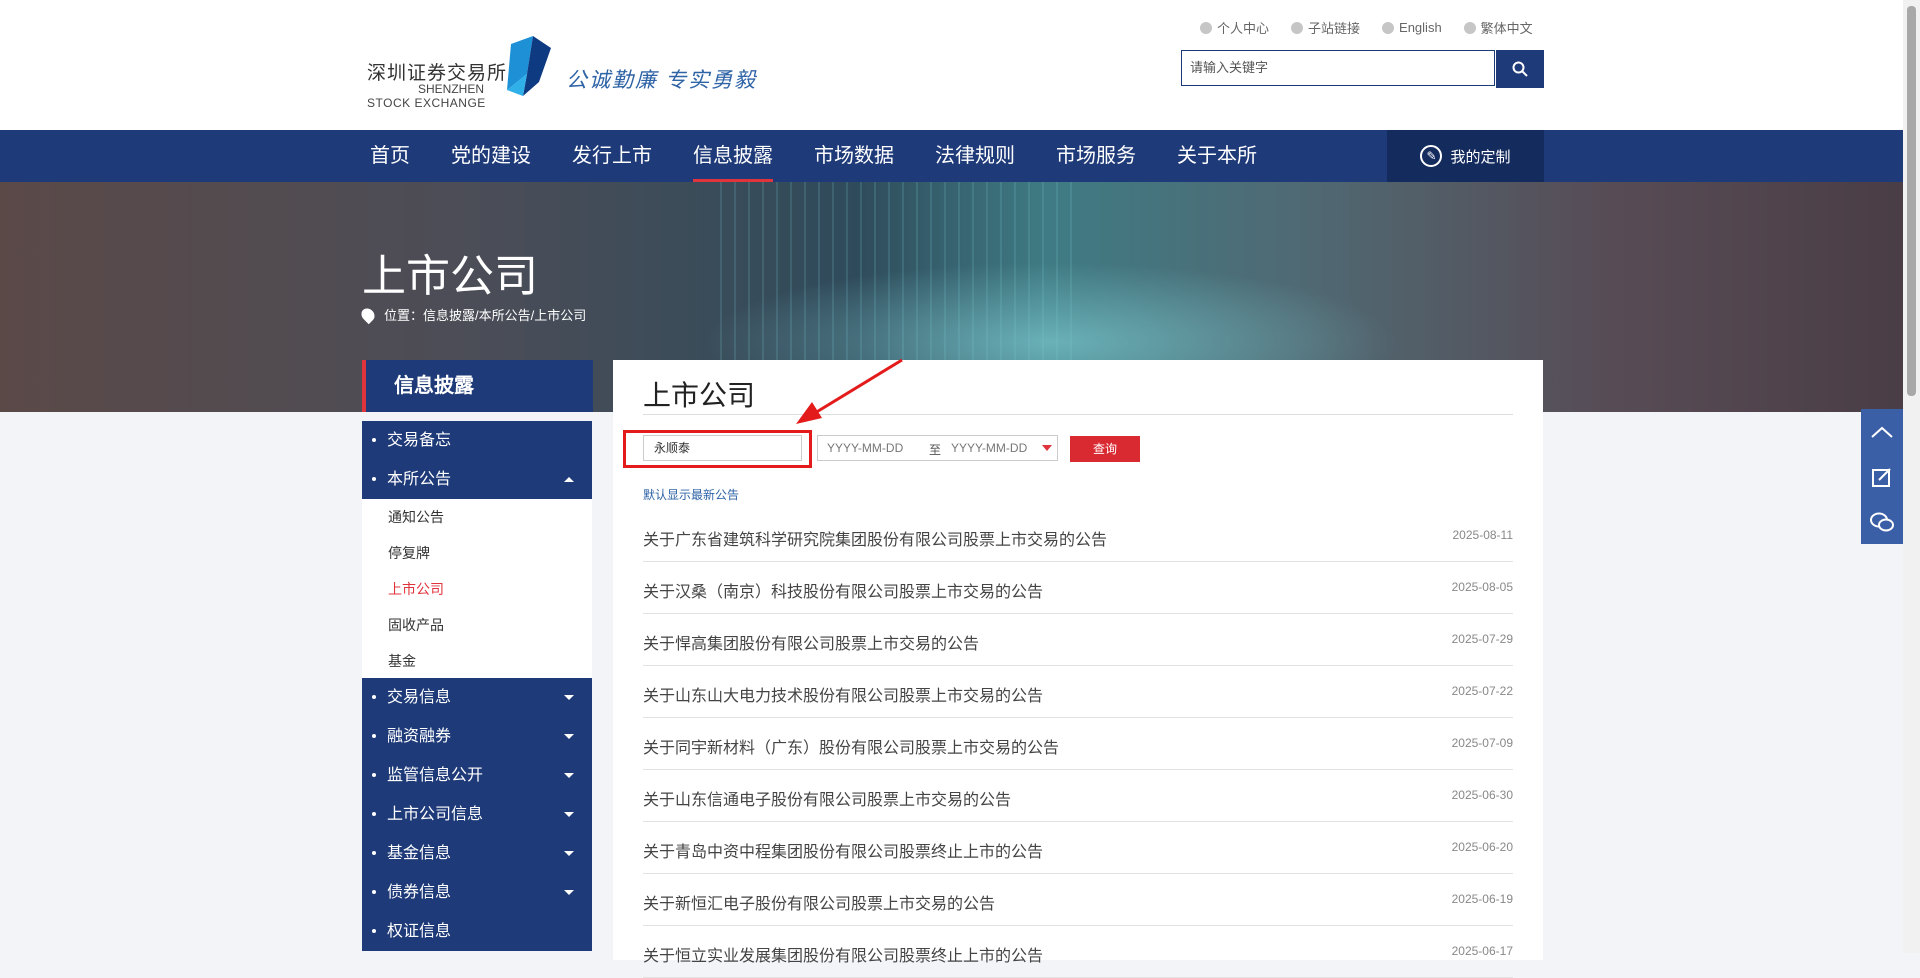 Image resolution: width=1920 pixels, height=978 pixels. I want to click on site-search-input: 请输入关键字, so click(1338, 68).